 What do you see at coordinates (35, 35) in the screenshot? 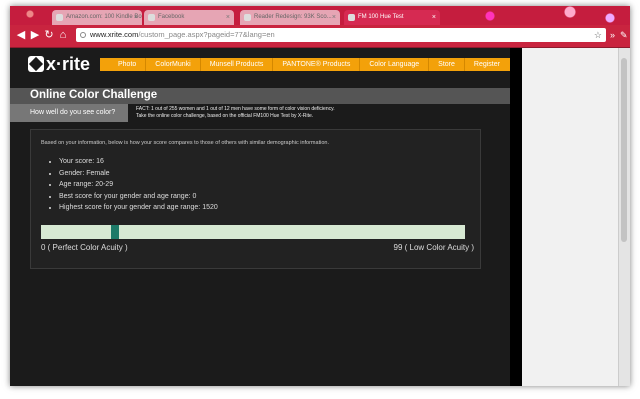
I see `forward-icon: ▶` at bounding box center [35, 35].